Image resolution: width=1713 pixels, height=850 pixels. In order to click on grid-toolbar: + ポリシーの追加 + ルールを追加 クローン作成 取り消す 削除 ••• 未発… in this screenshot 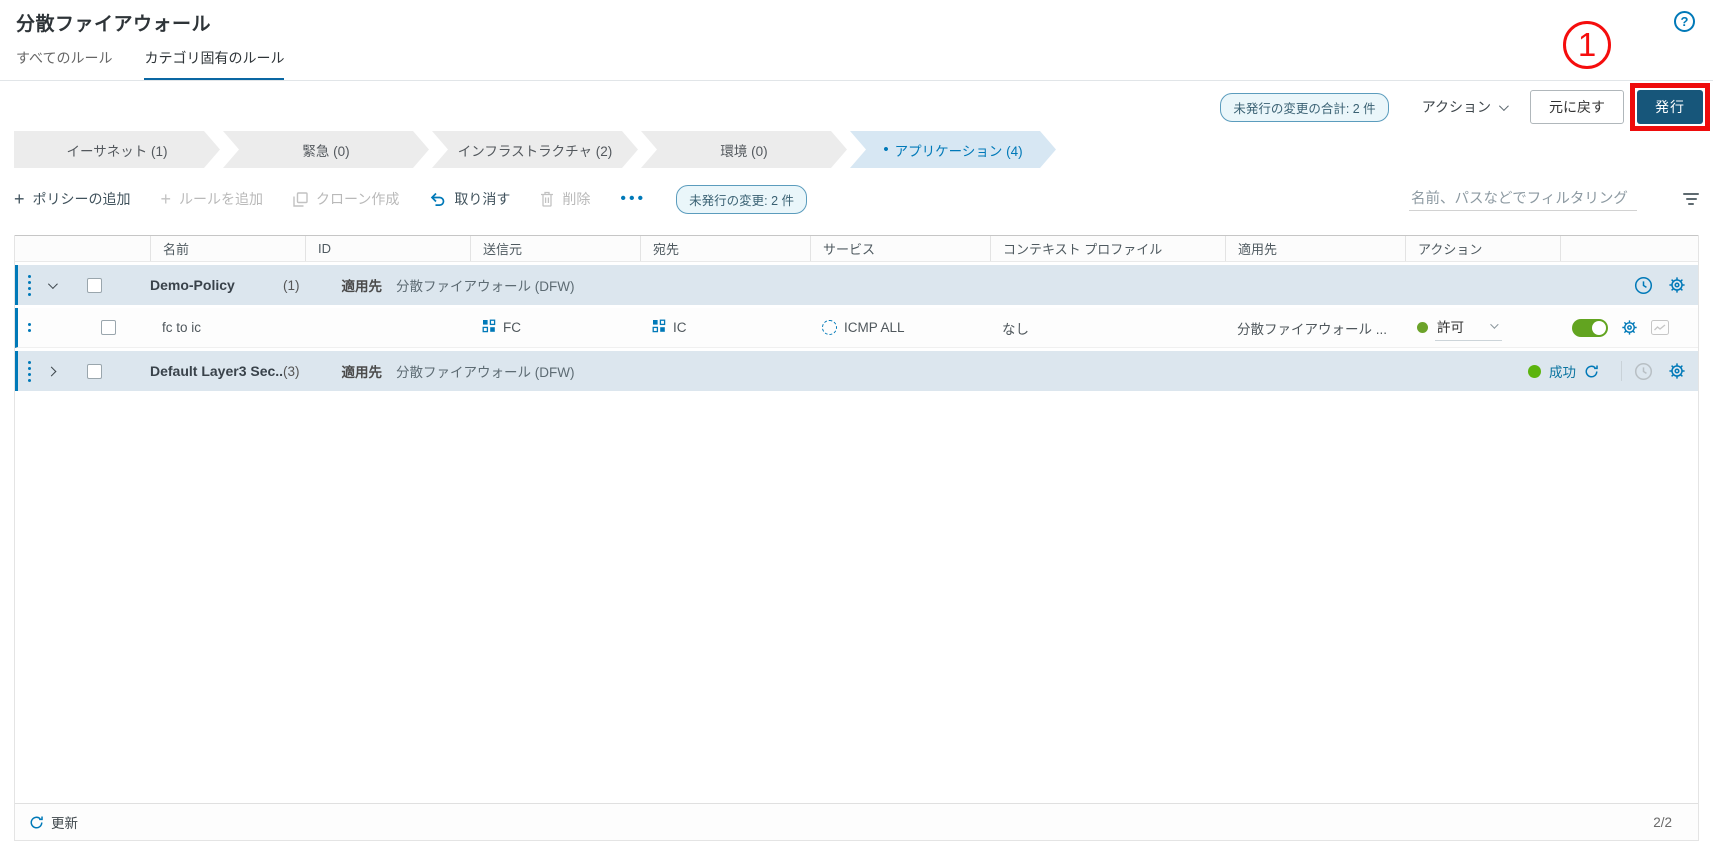, I will do `click(856, 199)`.